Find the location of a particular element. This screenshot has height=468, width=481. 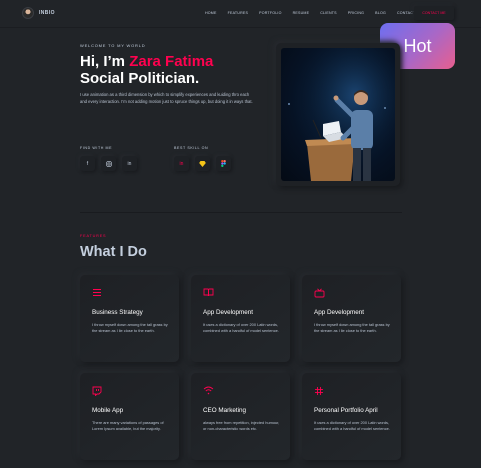

nav-portfolio: PORTFOLIO is located at coordinates (270, 13).